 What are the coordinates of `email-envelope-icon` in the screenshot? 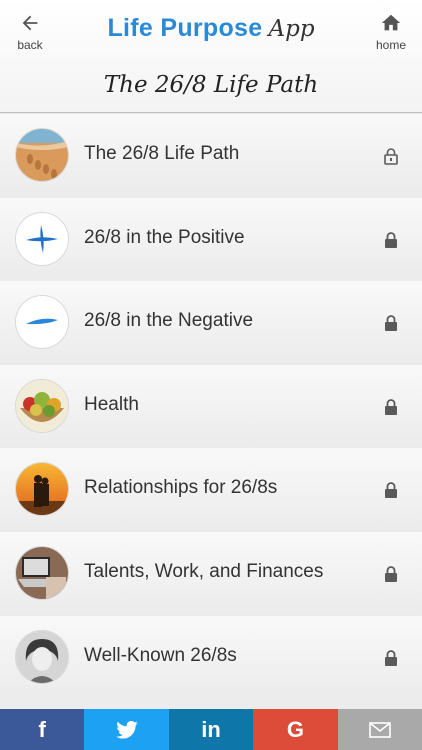 It's located at (380, 729).